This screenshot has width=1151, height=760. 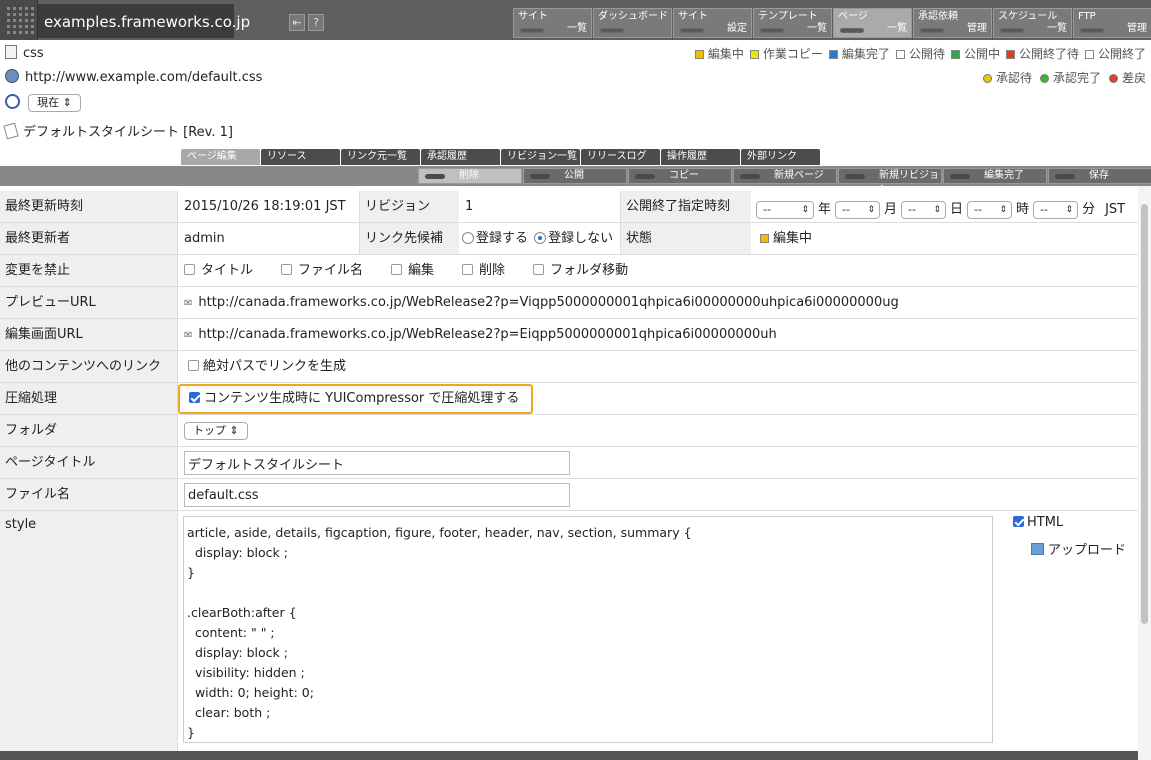 I want to click on upload-button: アップロード, so click(x=1078, y=548).